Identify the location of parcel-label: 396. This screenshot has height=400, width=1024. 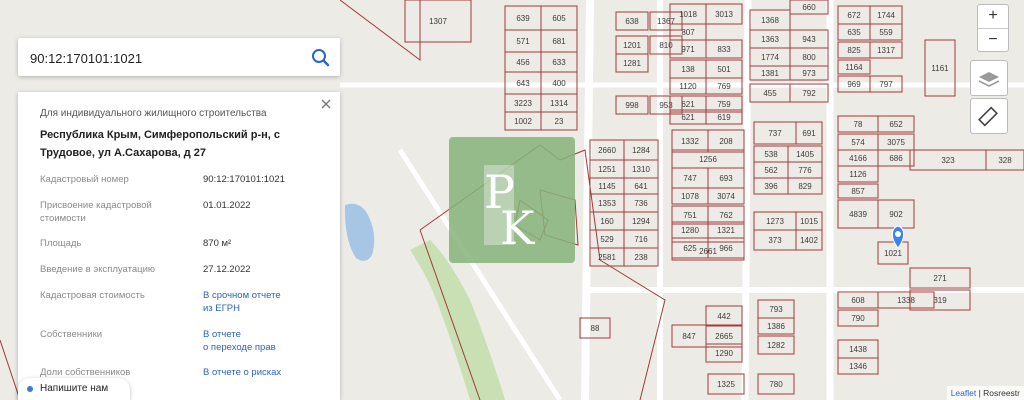
(771, 186).